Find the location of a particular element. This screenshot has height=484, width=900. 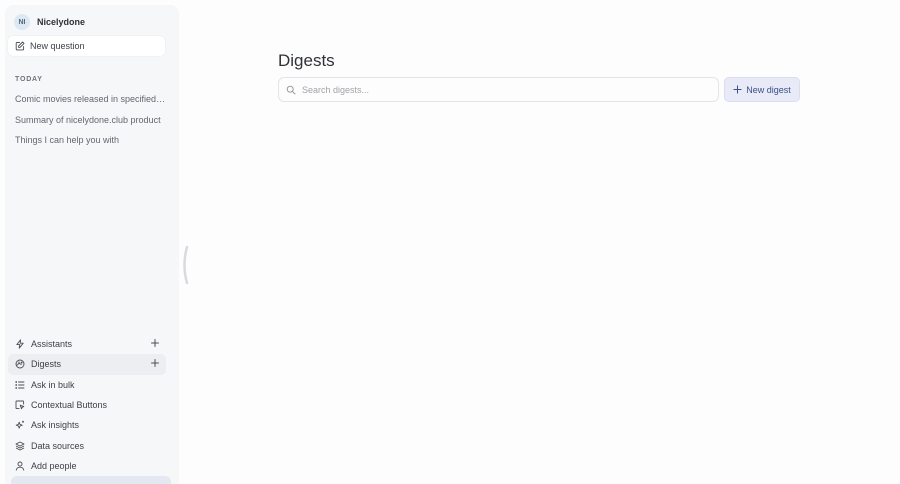

add-digest-icon is located at coordinates (155, 363).